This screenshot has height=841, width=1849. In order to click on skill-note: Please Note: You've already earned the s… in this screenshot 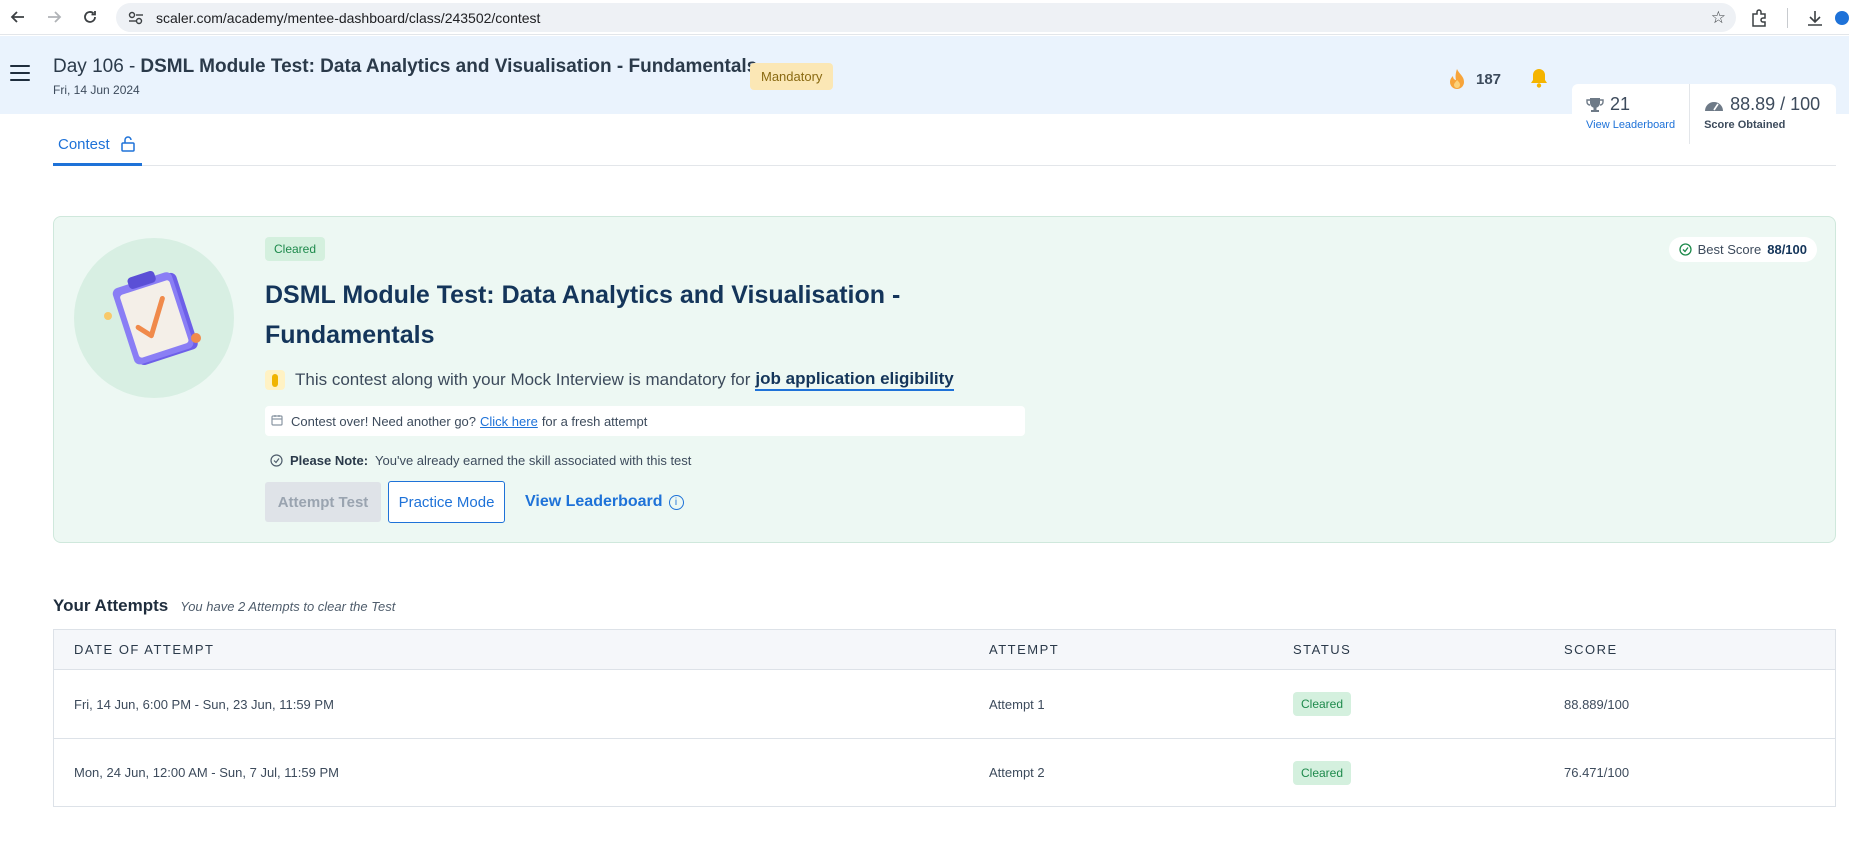, I will do `click(480, 460)`.